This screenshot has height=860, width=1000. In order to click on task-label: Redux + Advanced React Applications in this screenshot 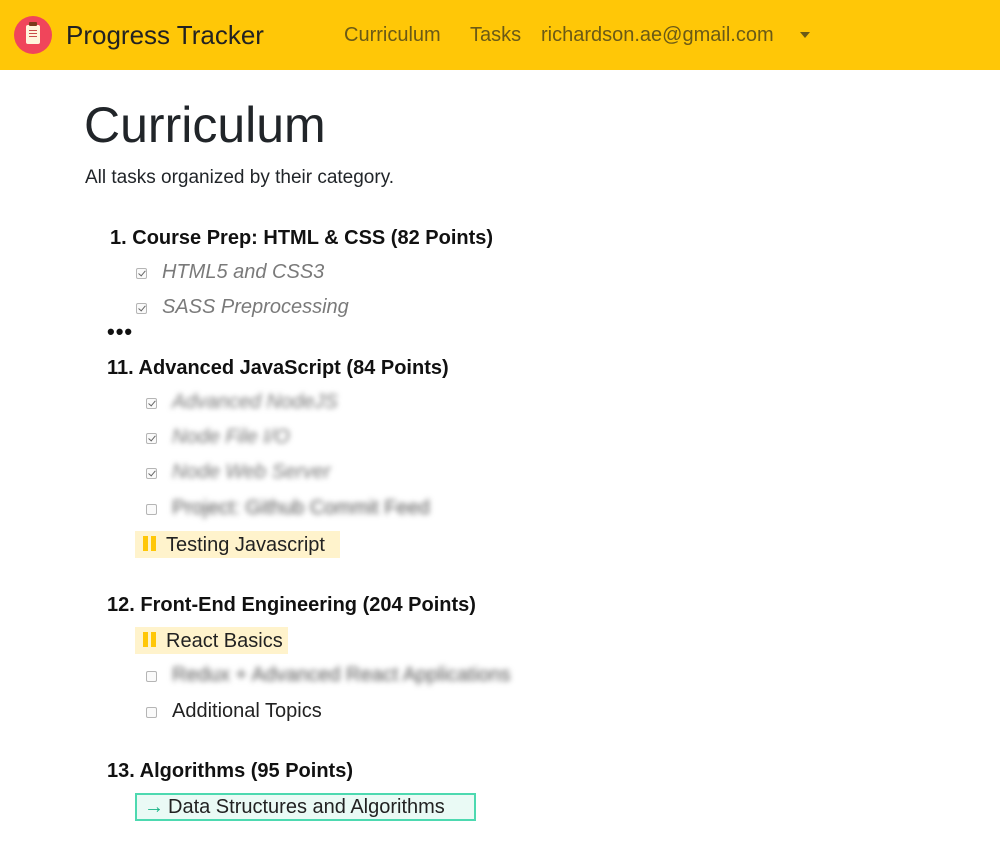, I will do `click(341, 675)`.